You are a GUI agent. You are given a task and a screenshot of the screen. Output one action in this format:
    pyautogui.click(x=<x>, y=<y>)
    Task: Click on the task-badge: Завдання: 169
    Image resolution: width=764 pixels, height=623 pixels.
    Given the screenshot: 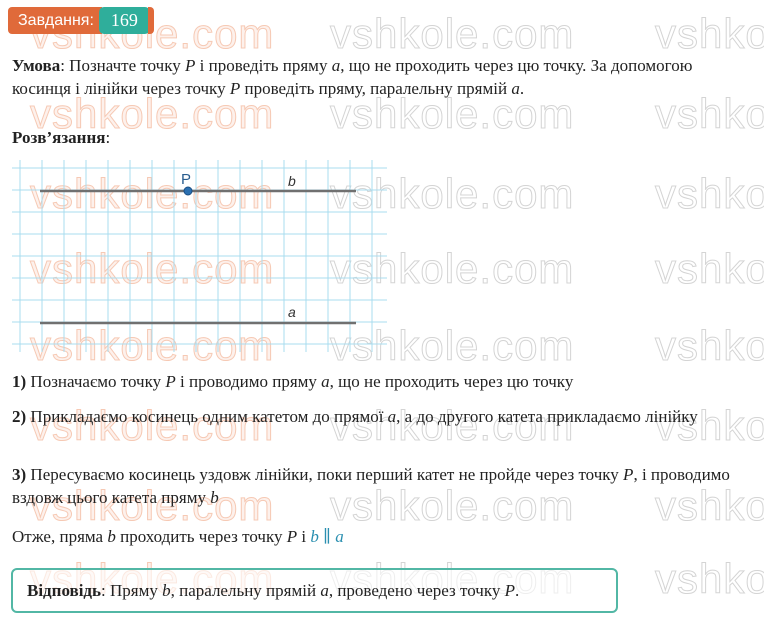 What is the action you would take?
    pyautogui.click(x=81, y=20)
    